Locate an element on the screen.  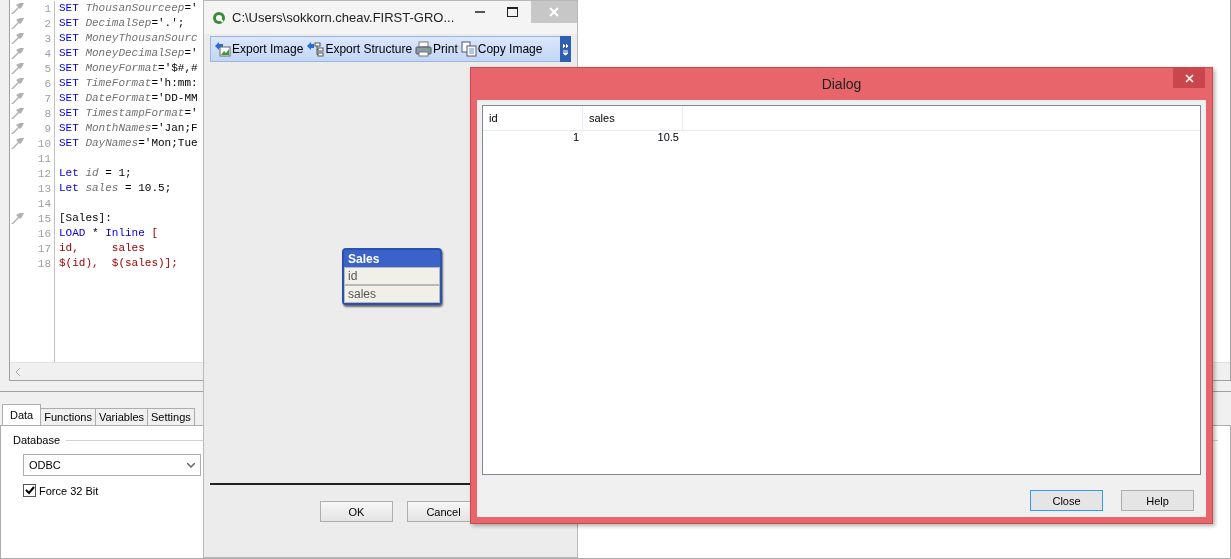
close-button is located at coordinates (1189, 78).